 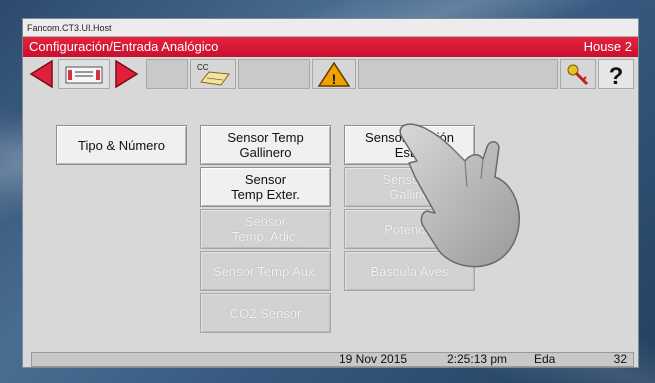 What do you see at coordinates (373, 359) in the screenshot?
I see `status-date: 19 Nov 2015` at bounding box center [373, 359].